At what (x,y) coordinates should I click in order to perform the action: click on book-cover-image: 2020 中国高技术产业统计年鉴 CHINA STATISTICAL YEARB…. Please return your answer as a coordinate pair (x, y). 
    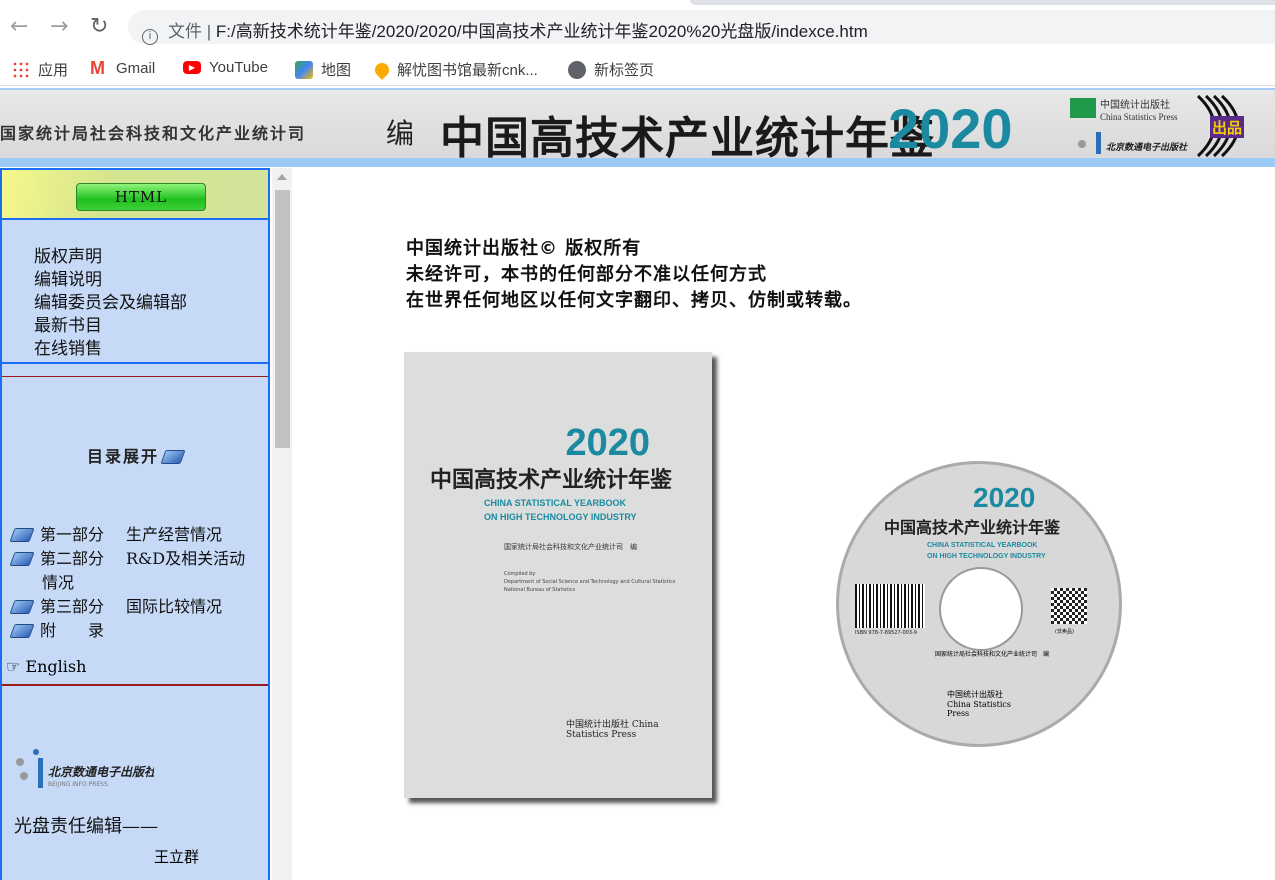
    Looking at the image, I should click on (558, 575).